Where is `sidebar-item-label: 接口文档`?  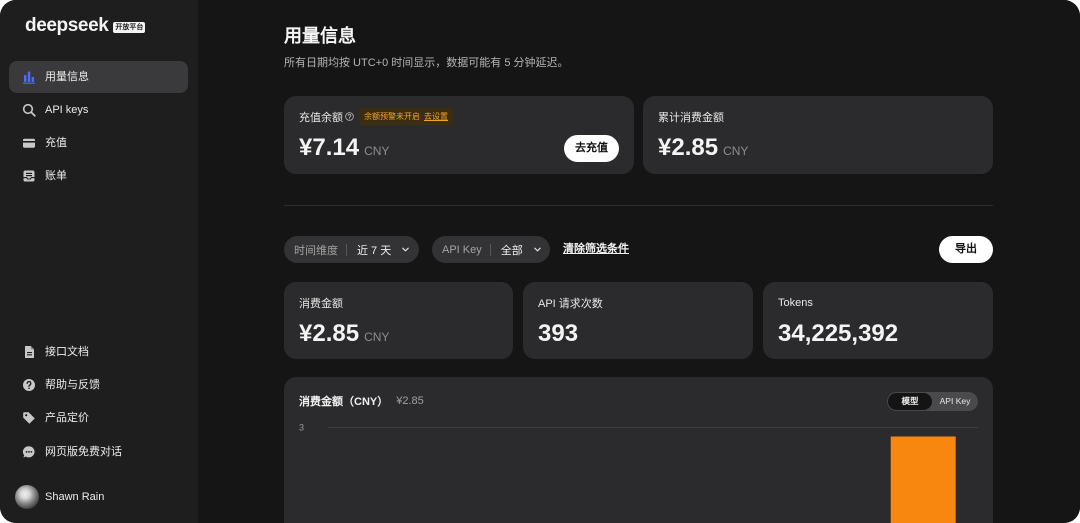 sidebar-item-label: 接口文档 is located at coordinates (67, 352).